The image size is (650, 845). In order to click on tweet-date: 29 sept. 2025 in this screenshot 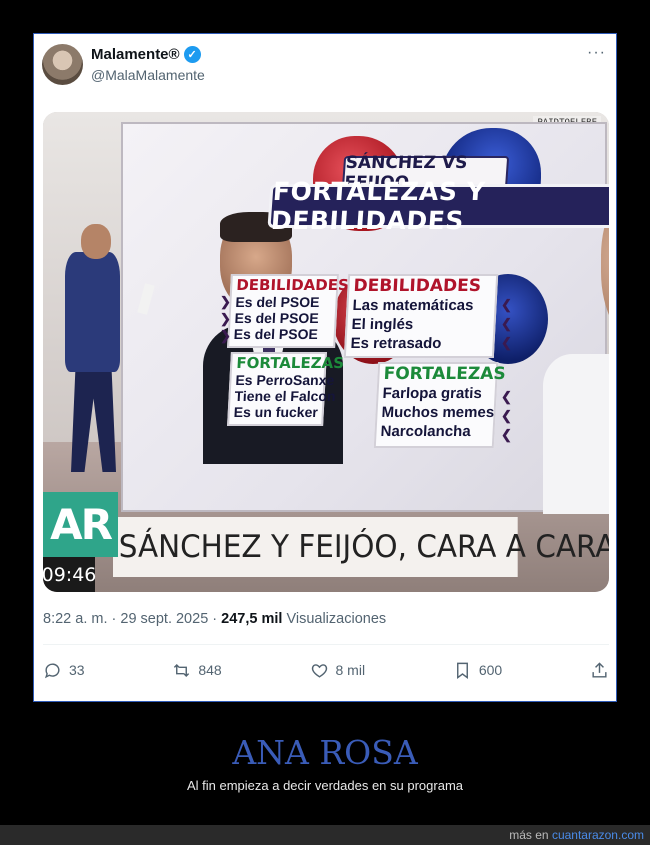, I will do `click(164, 619)`.